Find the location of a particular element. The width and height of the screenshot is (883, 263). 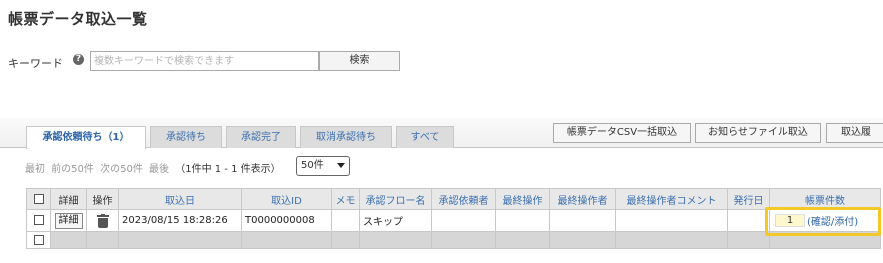

row-checkbox-cell is located at coordinates (38, 220).